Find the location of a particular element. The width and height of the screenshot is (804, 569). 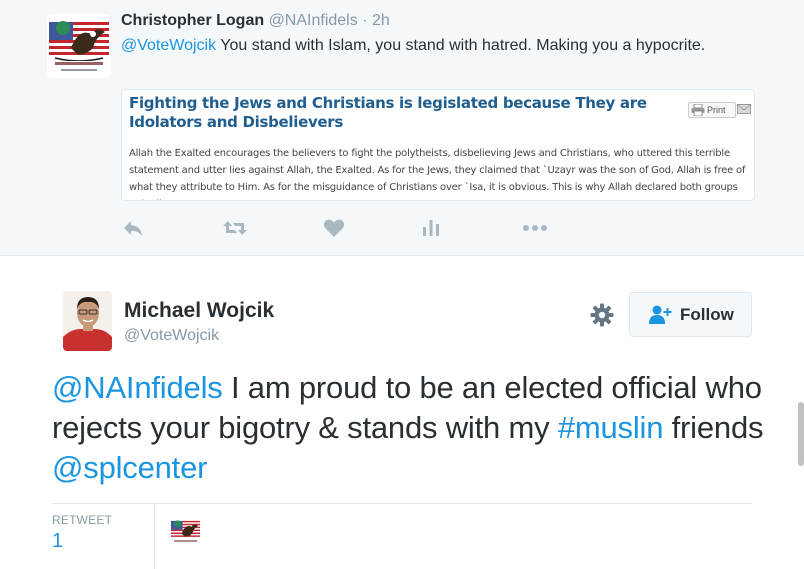

follow-user-icon is located at coordinates (660, 314).